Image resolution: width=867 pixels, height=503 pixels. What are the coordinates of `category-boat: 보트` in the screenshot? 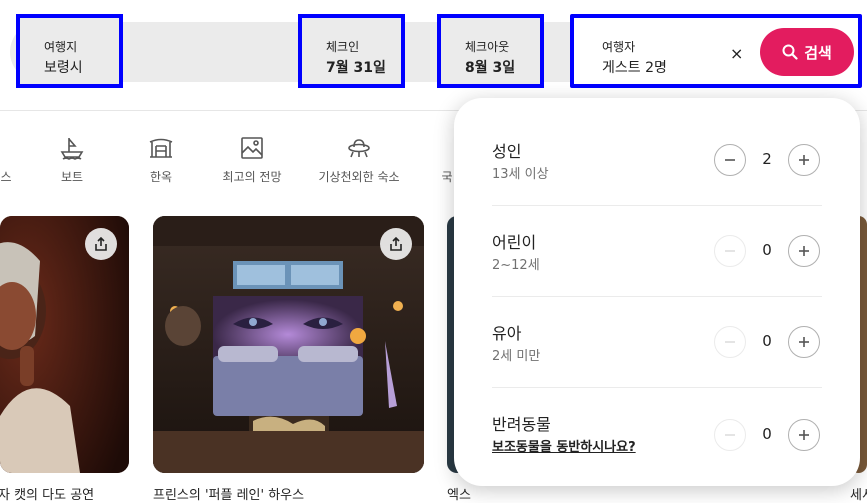 It's located at (72, 160).